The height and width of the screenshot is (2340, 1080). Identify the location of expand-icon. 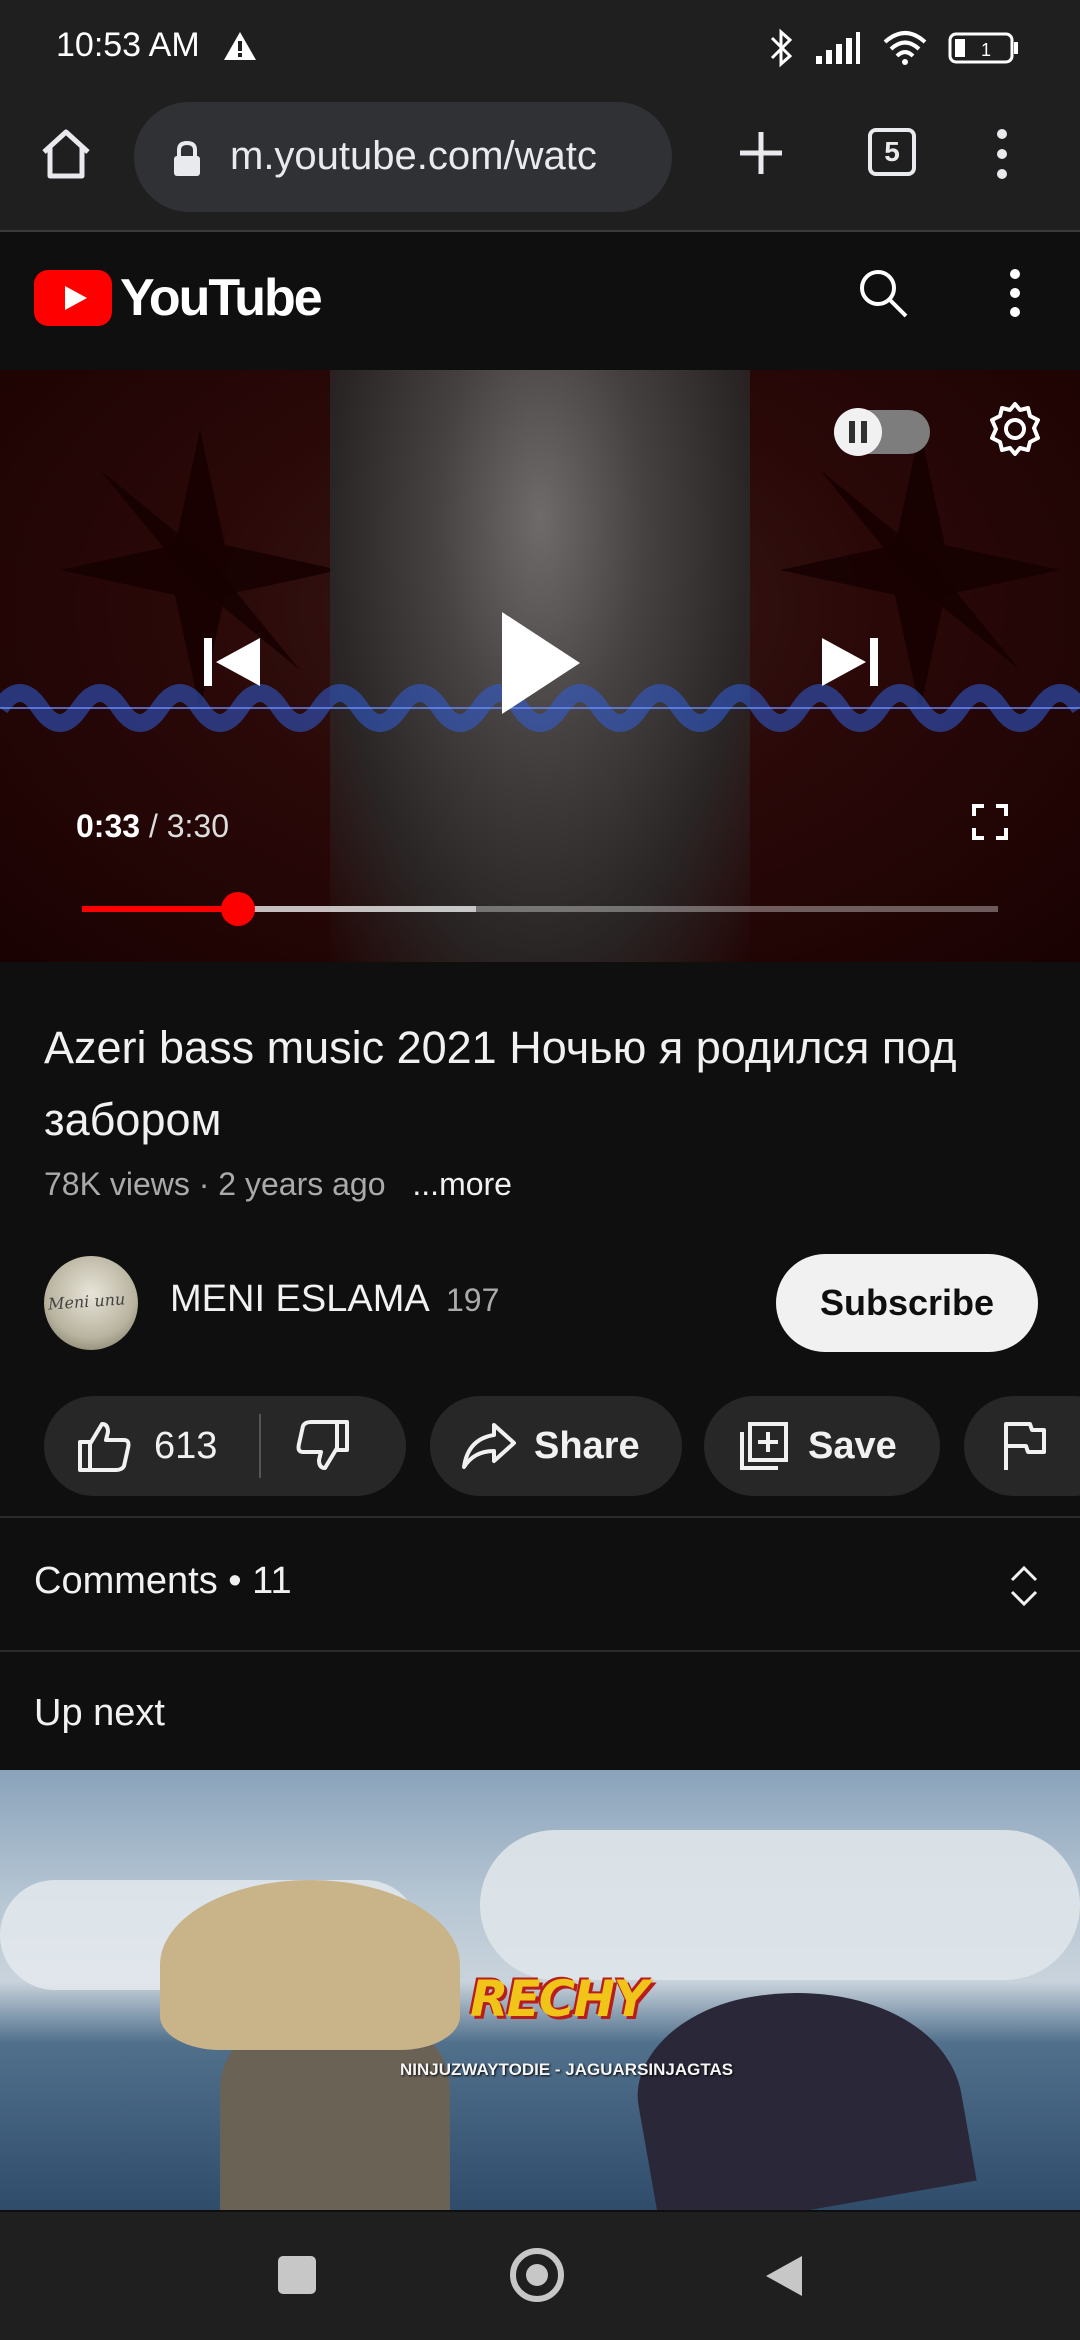
(1024, 1586).